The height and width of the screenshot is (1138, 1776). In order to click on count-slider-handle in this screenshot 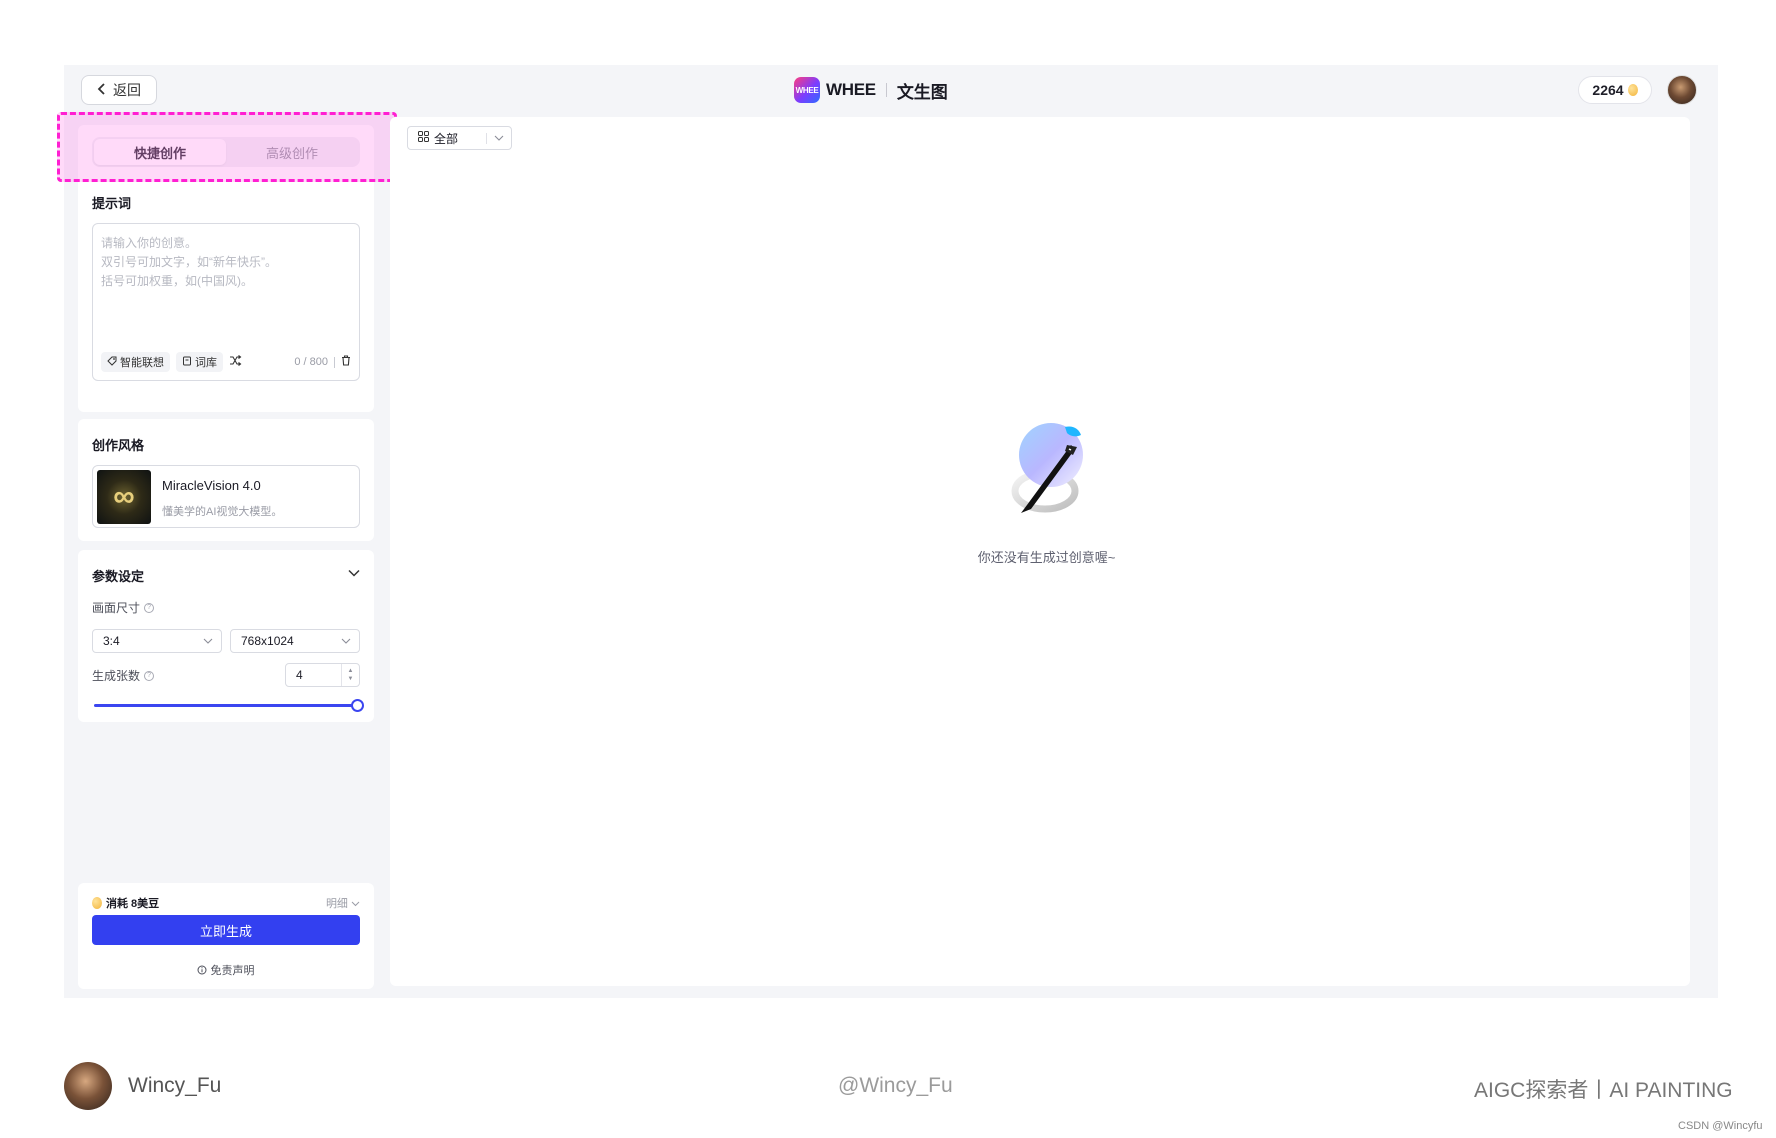, I will do `click(357, 705)`.